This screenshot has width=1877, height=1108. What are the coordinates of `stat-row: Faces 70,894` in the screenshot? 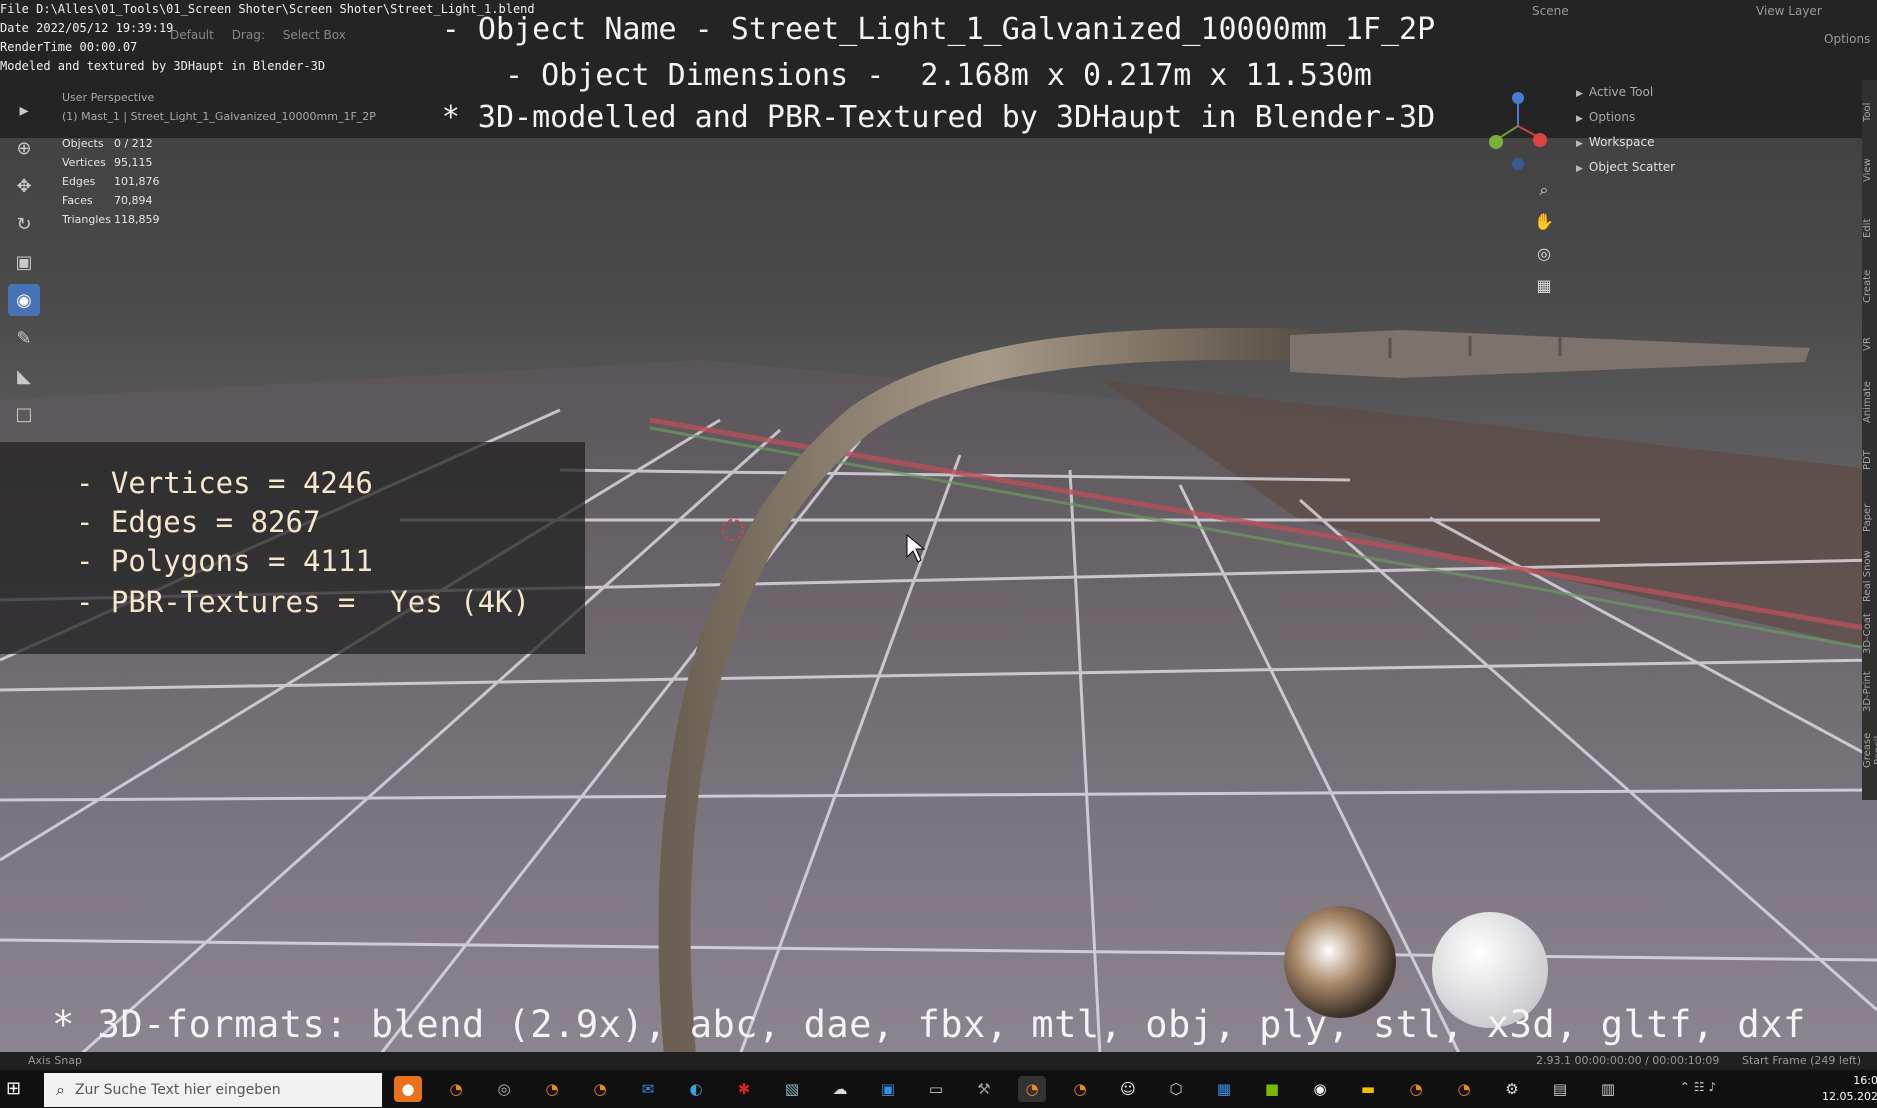 It's located at (107, 200).